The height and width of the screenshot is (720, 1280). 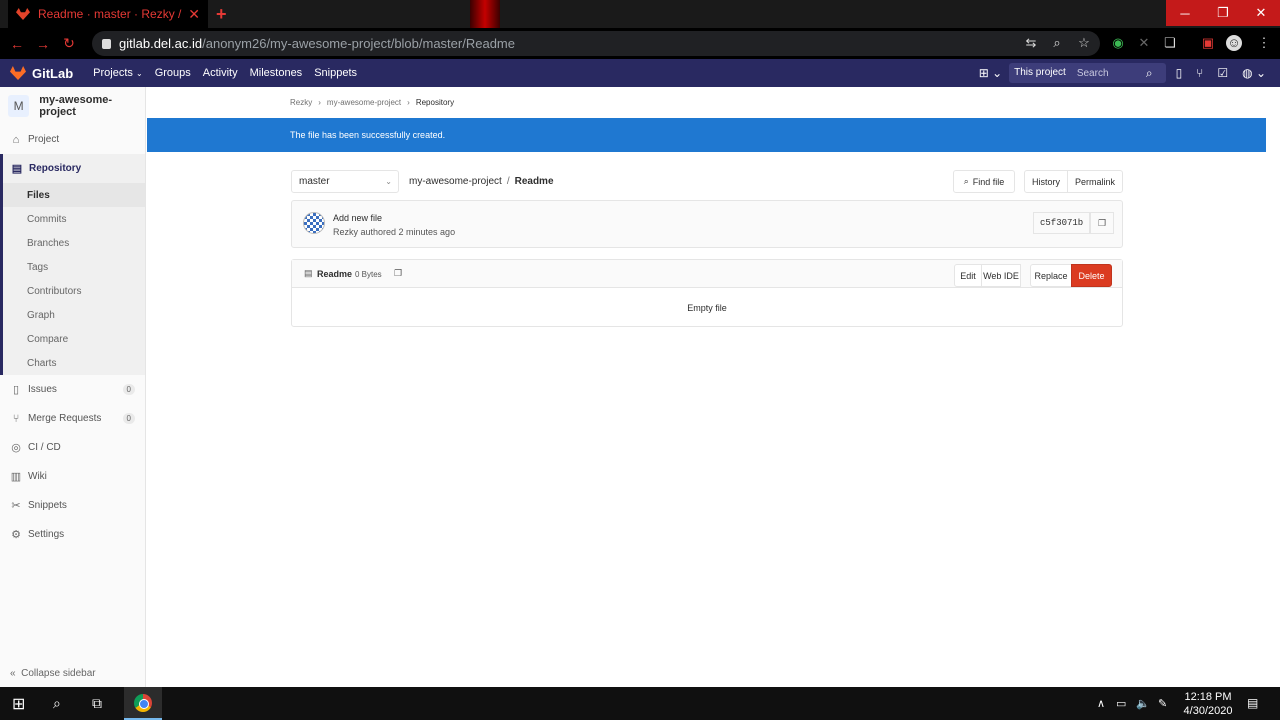 I want to click on copy-path-icon: ❐, so click(x=398, y=273).